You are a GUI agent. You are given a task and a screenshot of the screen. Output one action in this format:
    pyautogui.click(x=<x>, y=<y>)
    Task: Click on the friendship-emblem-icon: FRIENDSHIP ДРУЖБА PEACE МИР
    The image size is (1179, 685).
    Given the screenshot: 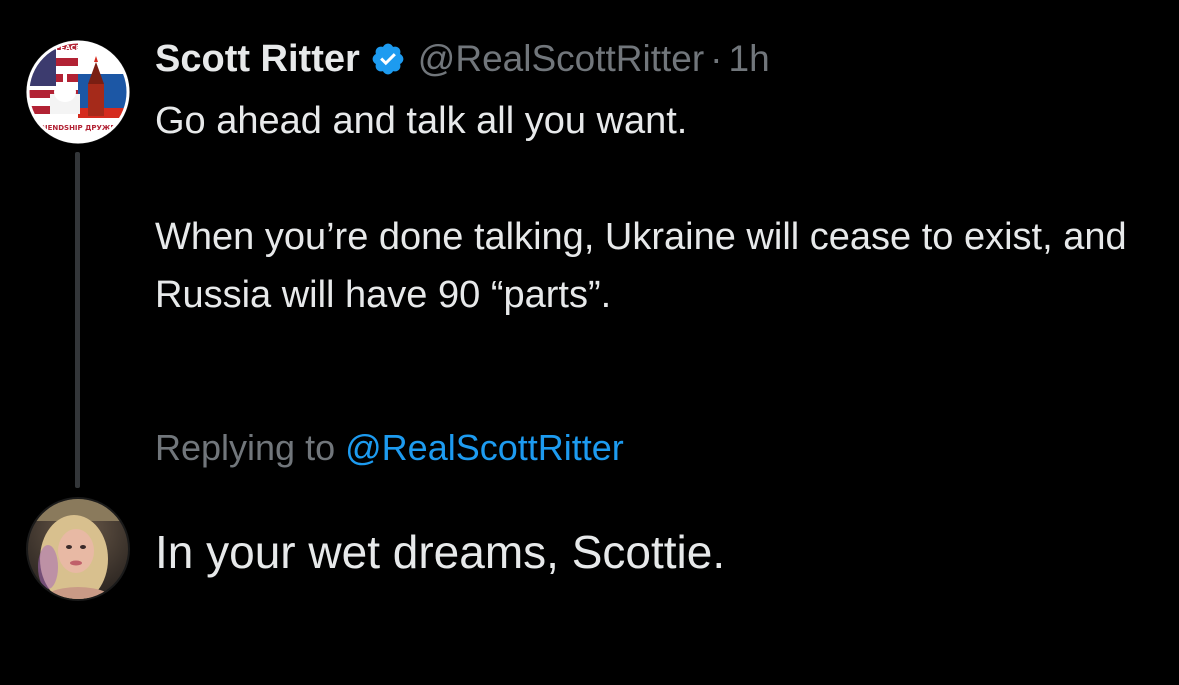 What is the action you would take?
    pyautogui.click(x=78, y=92)
    